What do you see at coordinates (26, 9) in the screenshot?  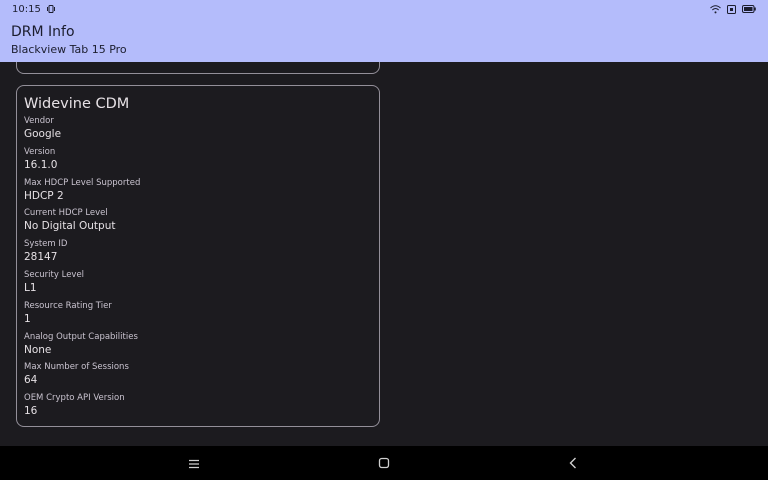 I see `status-time: 10:15` at bounding box center [26, 9].